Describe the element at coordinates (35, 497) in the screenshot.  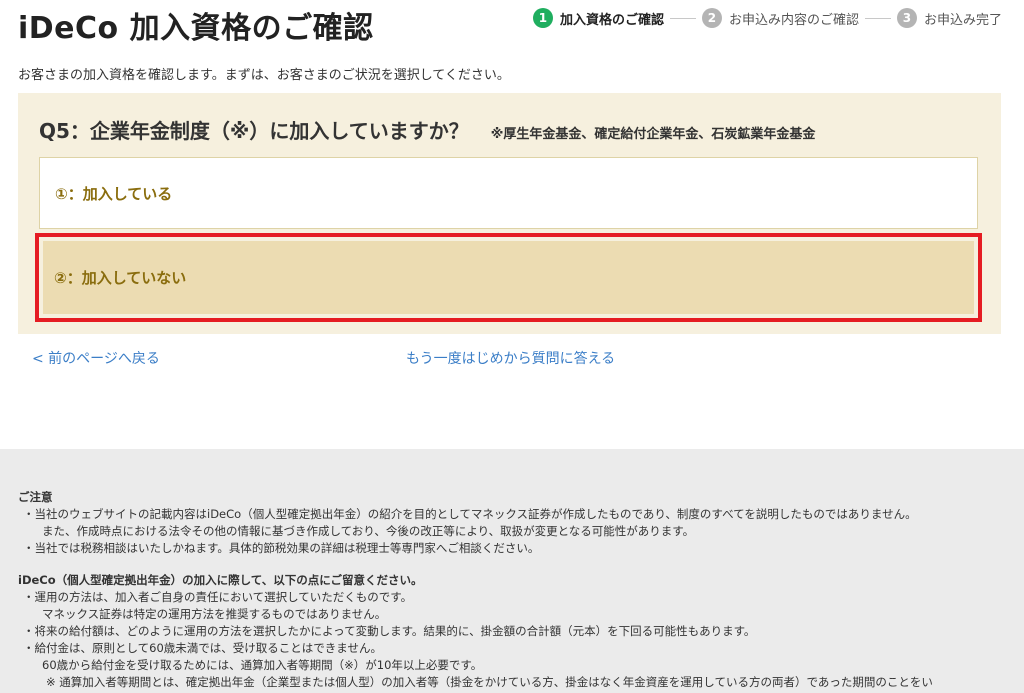
I see `caution-heading: ご注意` at that location.